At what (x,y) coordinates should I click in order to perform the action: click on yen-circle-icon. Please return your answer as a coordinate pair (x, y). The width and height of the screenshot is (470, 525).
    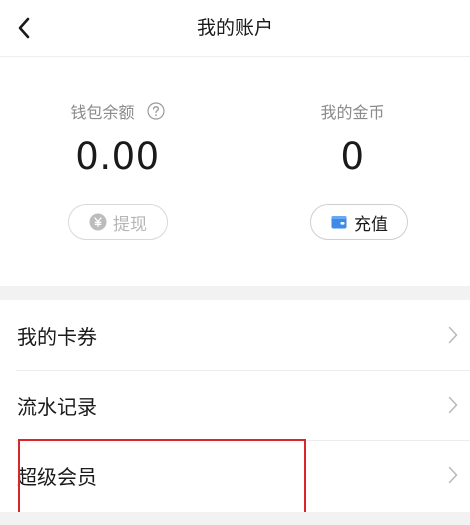
    Looking at the image, I should click on (98, 222).